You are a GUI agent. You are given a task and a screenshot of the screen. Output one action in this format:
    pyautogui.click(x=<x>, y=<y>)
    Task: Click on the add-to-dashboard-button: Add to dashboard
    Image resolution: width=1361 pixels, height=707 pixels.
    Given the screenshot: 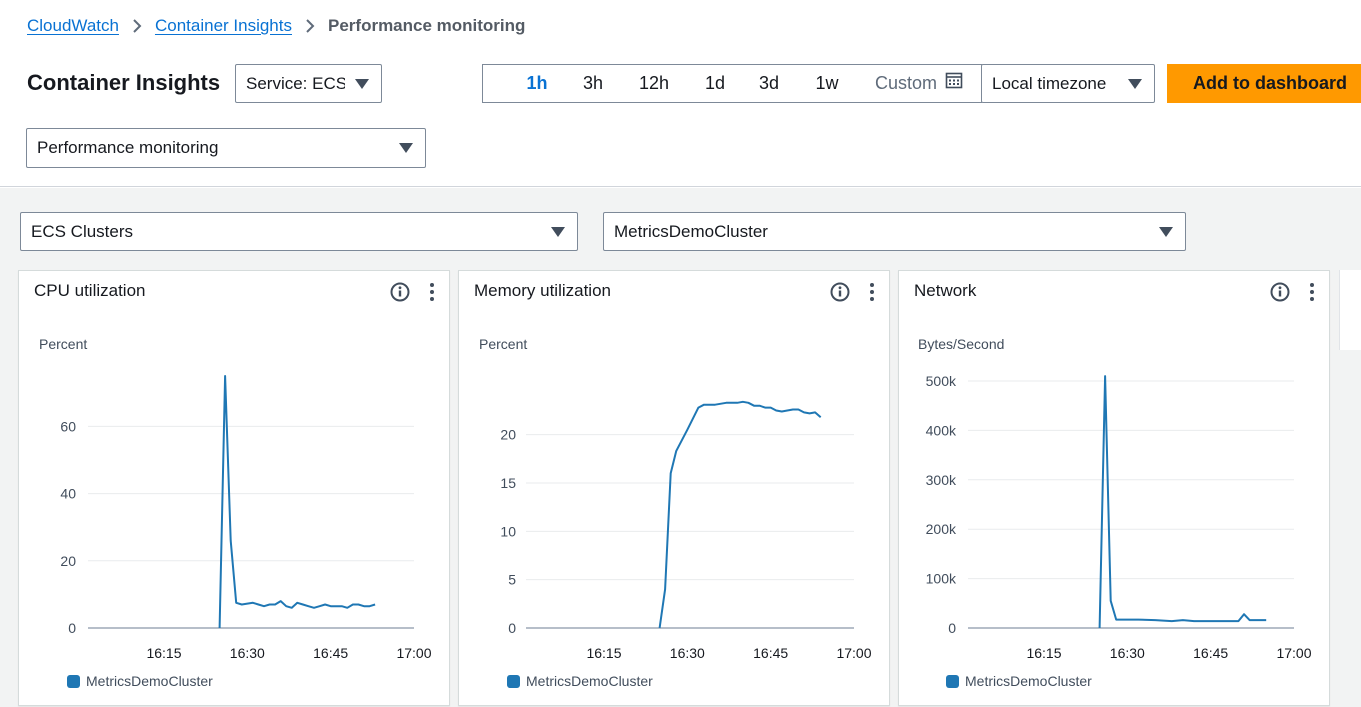 What is the action you would take?
    pyautogui.click(x=1264, y=83)
    